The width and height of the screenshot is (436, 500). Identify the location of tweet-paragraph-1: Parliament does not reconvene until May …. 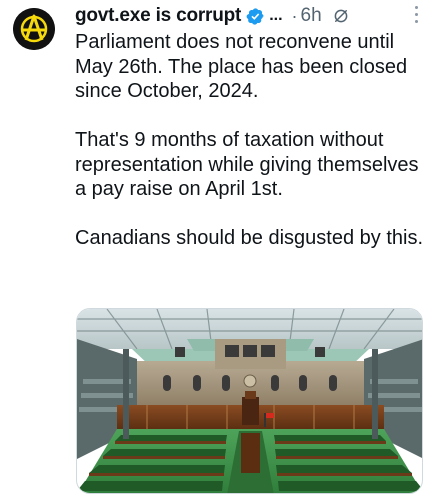
(241, 66).